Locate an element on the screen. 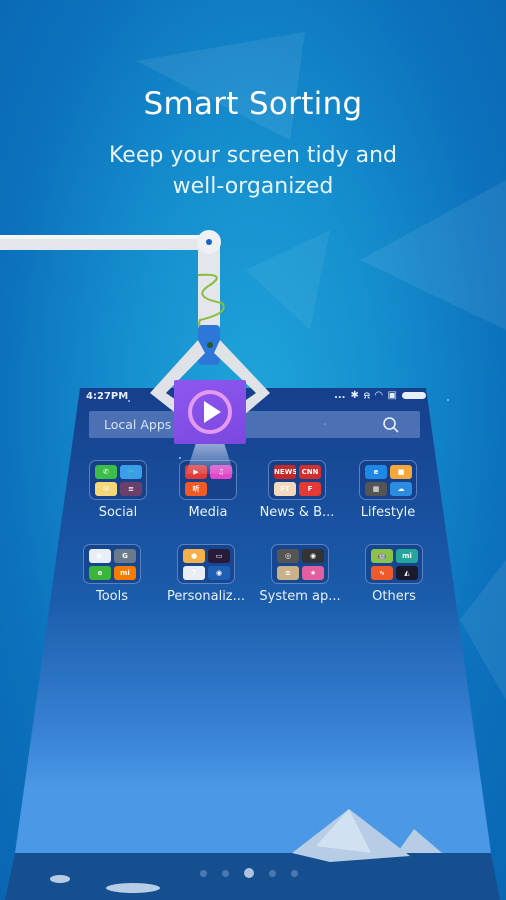 This screenshot has height=900, width=506. subline-line-1: Keep your screen tidy and is located at coordinates (253, 155).